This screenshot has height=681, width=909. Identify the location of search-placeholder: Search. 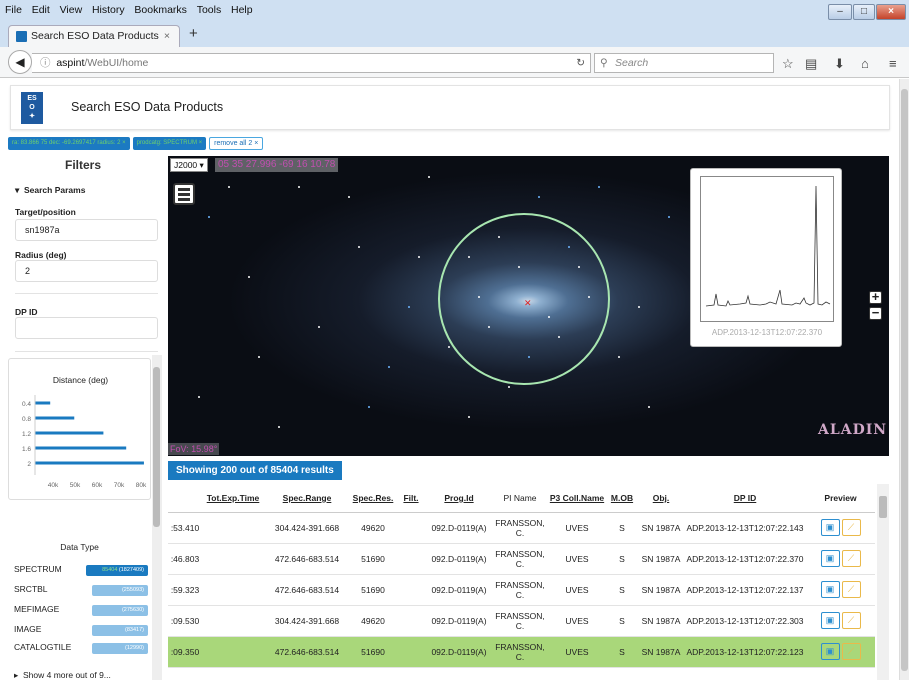
(632, 63).